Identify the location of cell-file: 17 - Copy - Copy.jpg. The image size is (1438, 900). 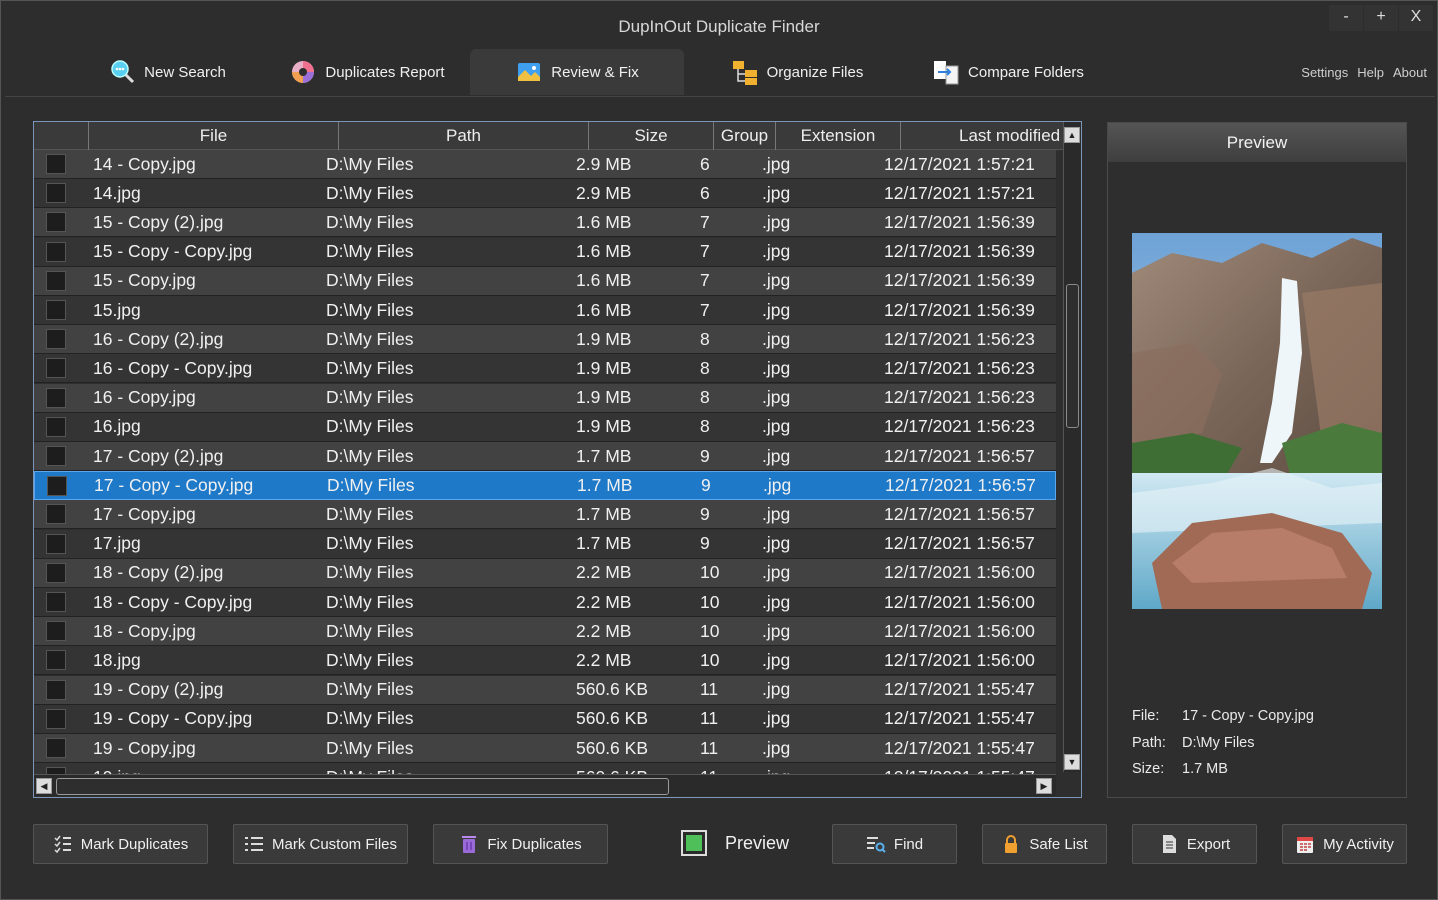
(174, 485).